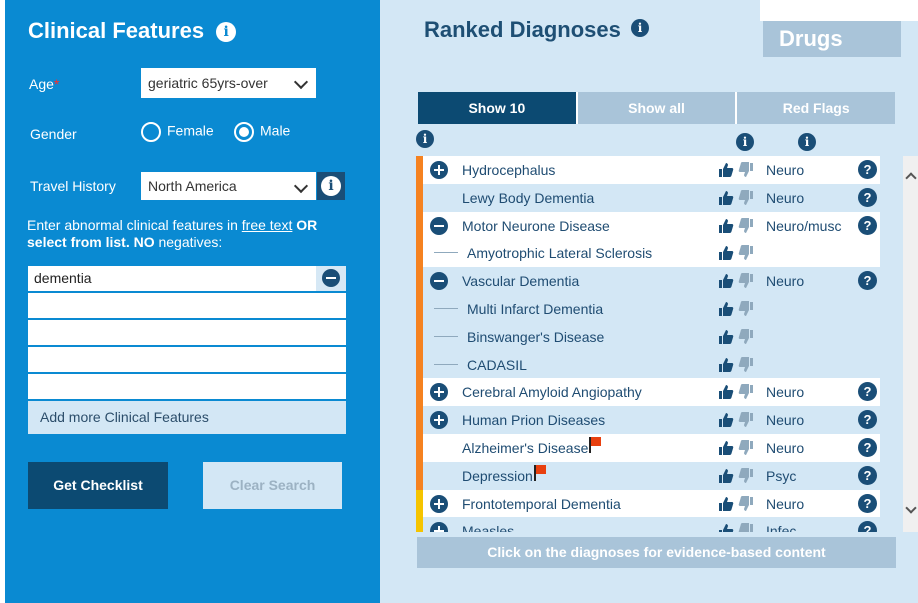 The image size is (918, 603). I want to click on diagnosis-name: Alzheimer's Disease, so click(532, 446).